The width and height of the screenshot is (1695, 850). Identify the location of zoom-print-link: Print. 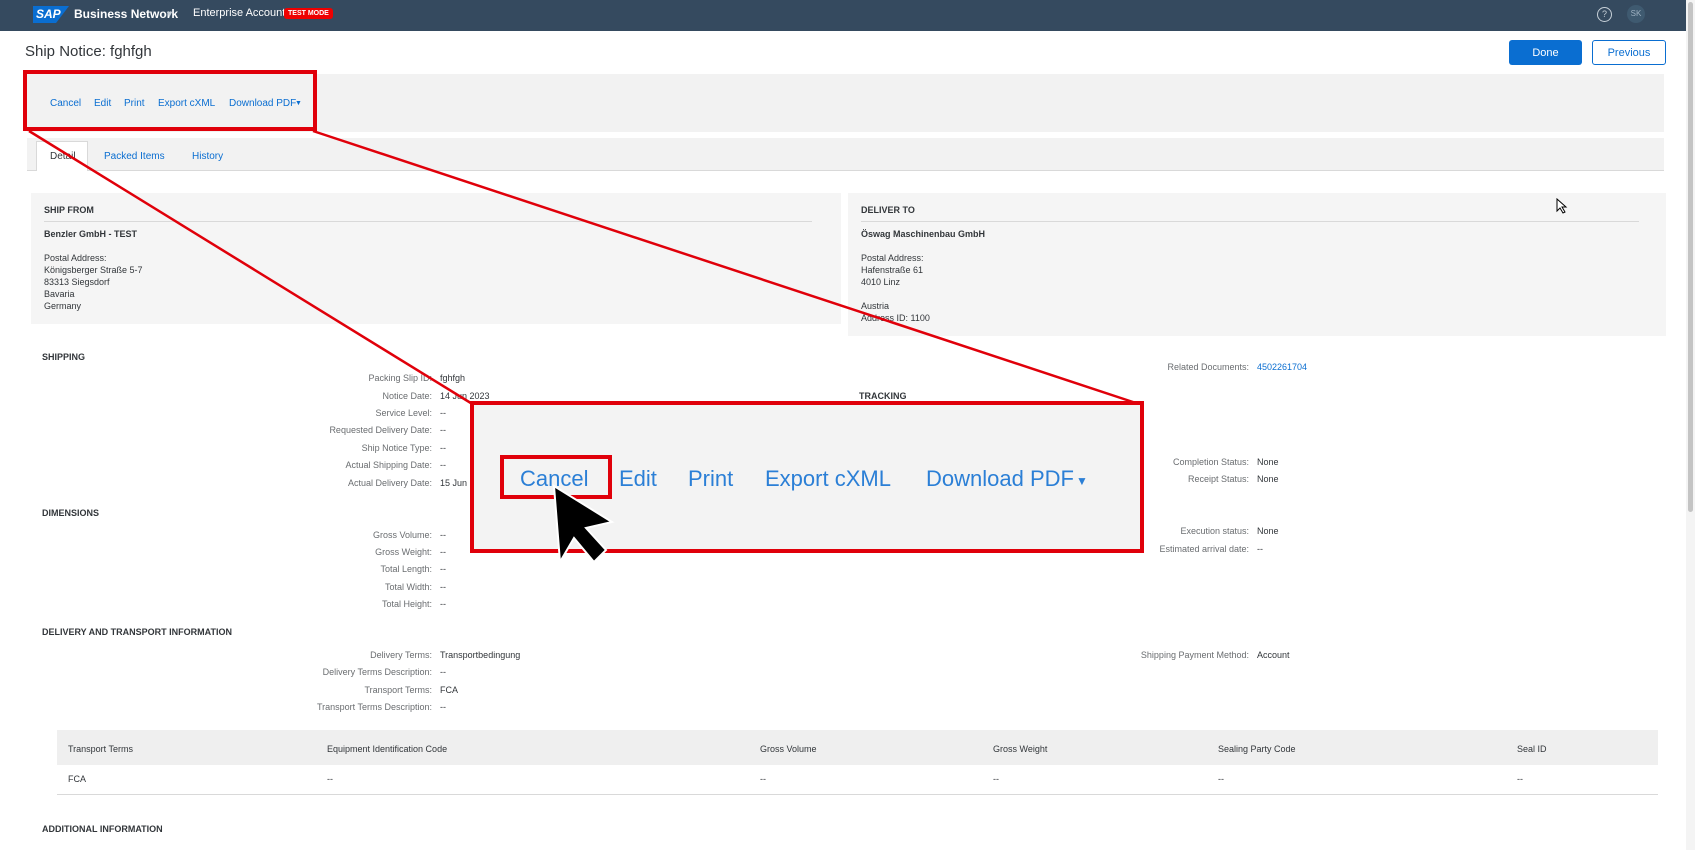
(710, 479).